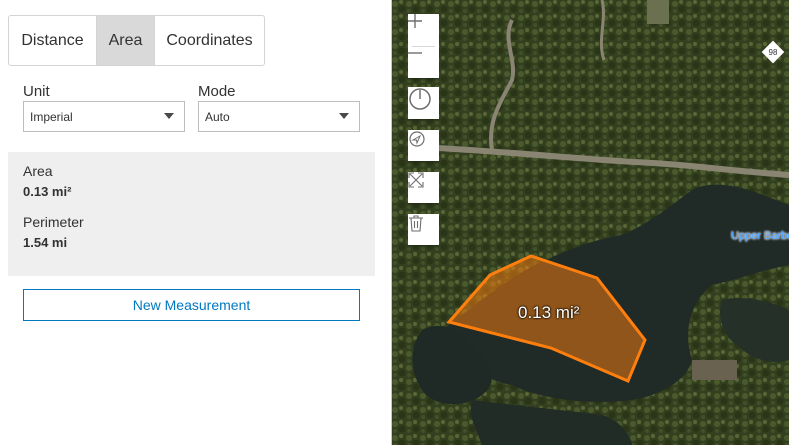 The height and width of the screenshot is (445, 789). What do you see at coordinates (51, 116) in the screenshot?
I see `unit-select-value: Imperial` at bounding box center [51, 116].